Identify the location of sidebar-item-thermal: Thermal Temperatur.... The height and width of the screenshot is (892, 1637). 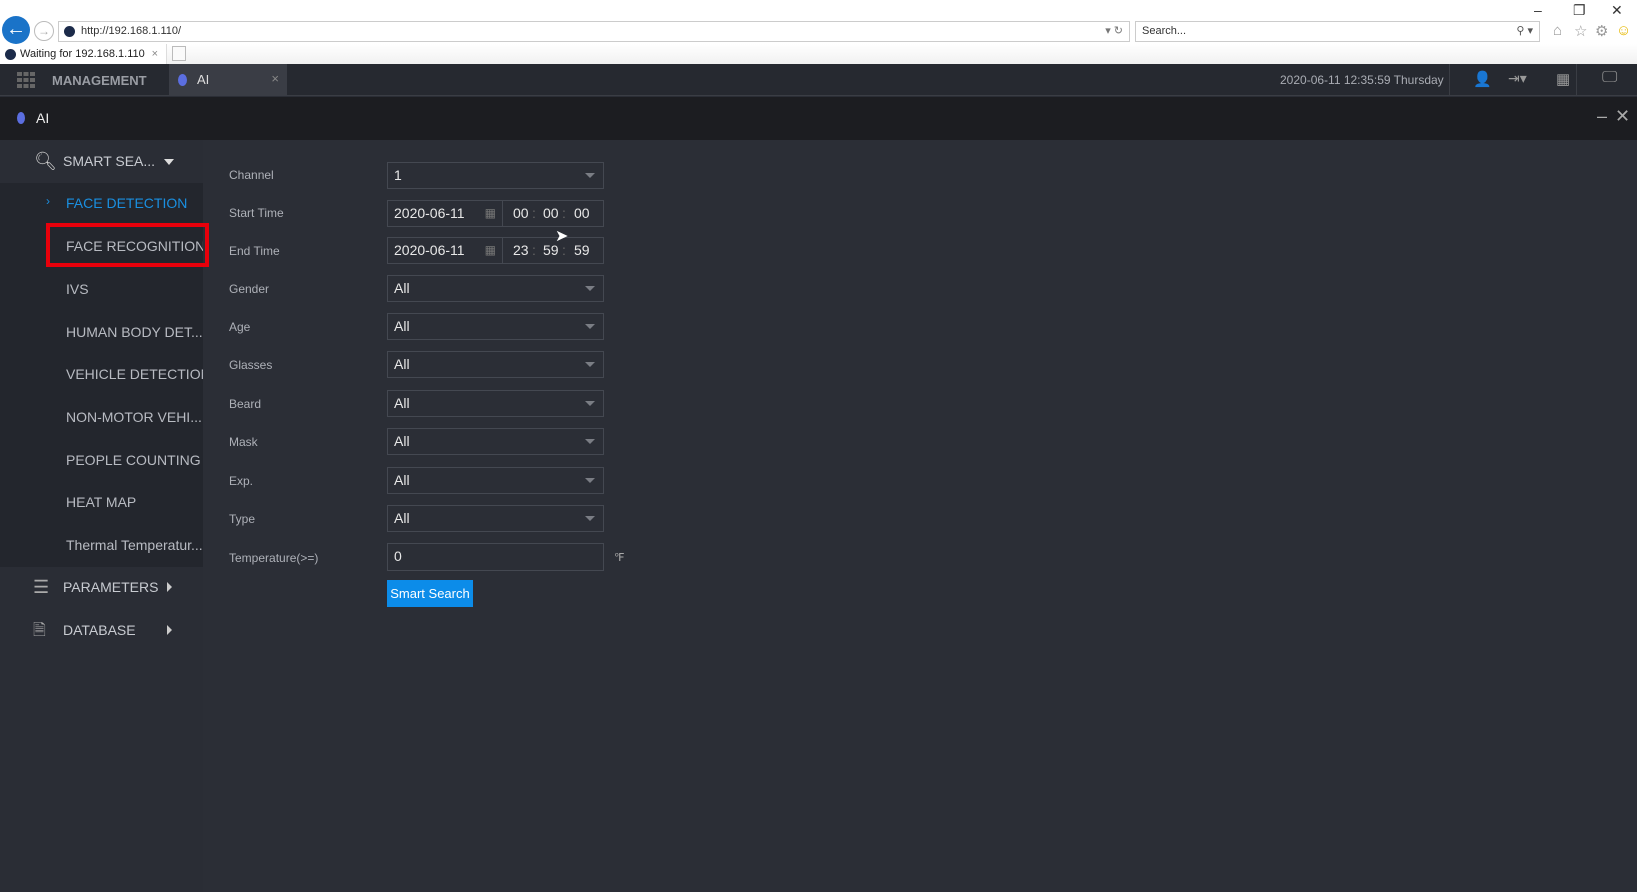
(134, 545).